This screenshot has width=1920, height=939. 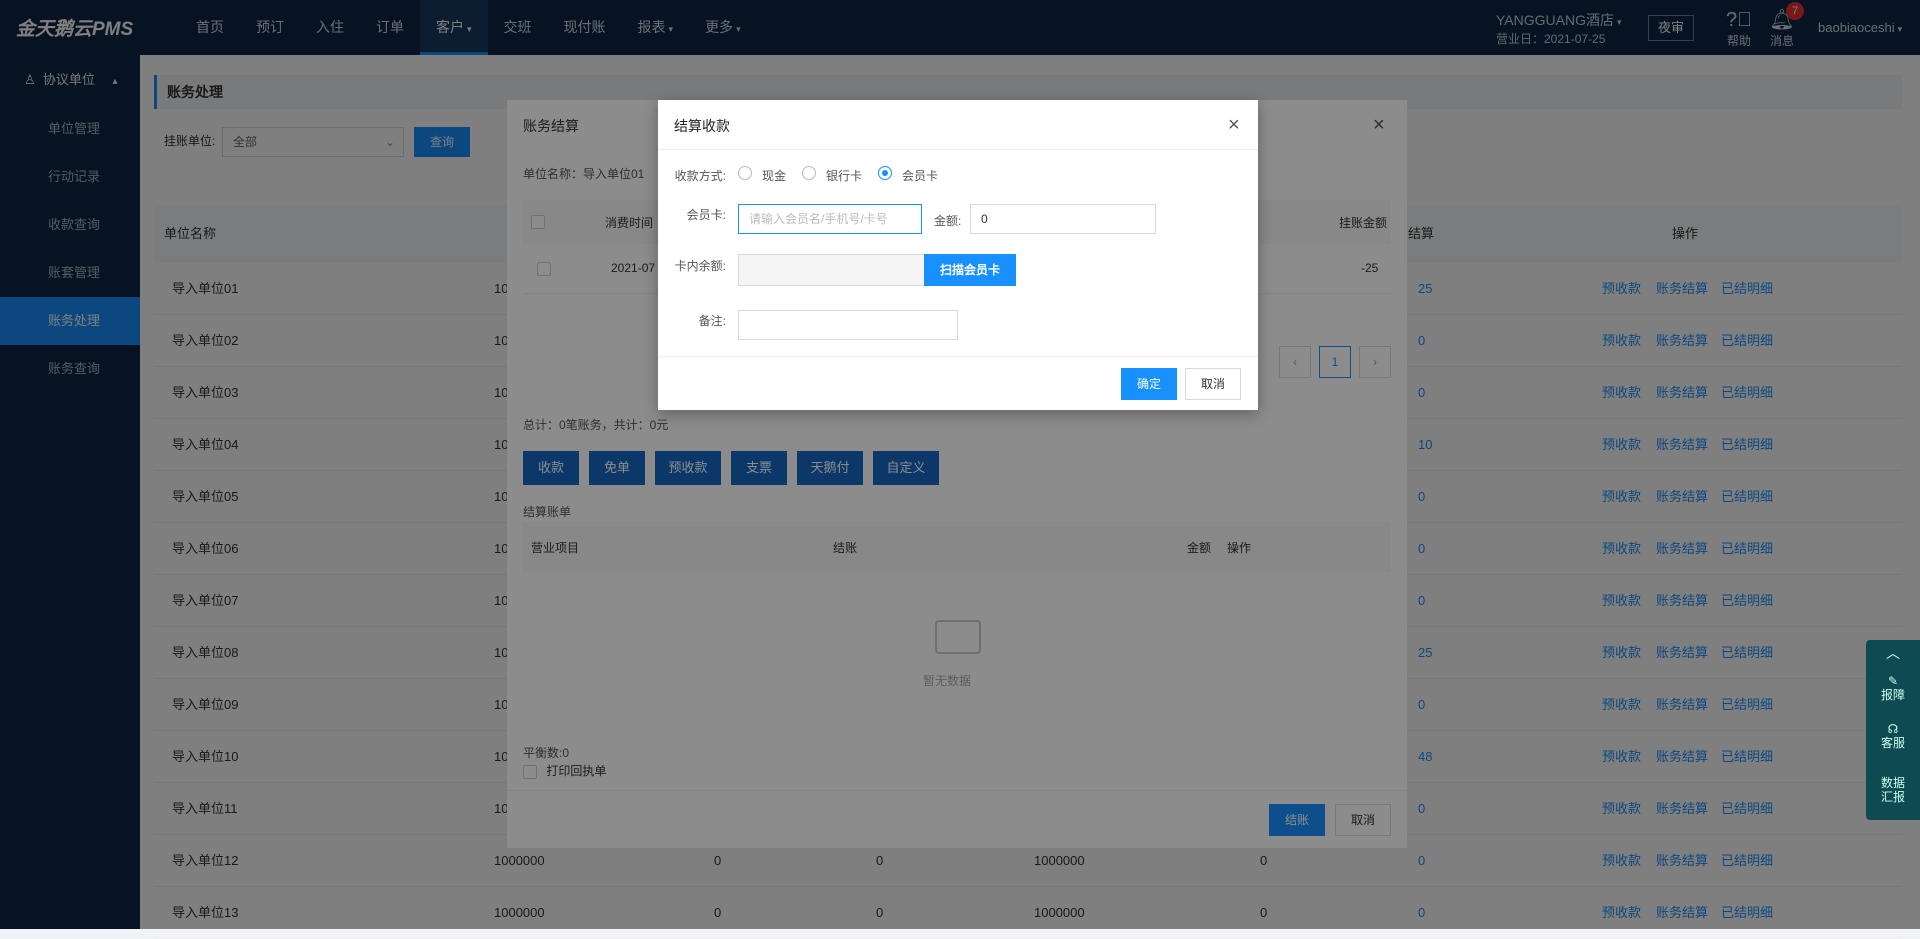 What do you see at coordinates (970, 270) in the screenshot?
I see `scan-card-button: 扫描会员卡` at bounding box center [970, 270].